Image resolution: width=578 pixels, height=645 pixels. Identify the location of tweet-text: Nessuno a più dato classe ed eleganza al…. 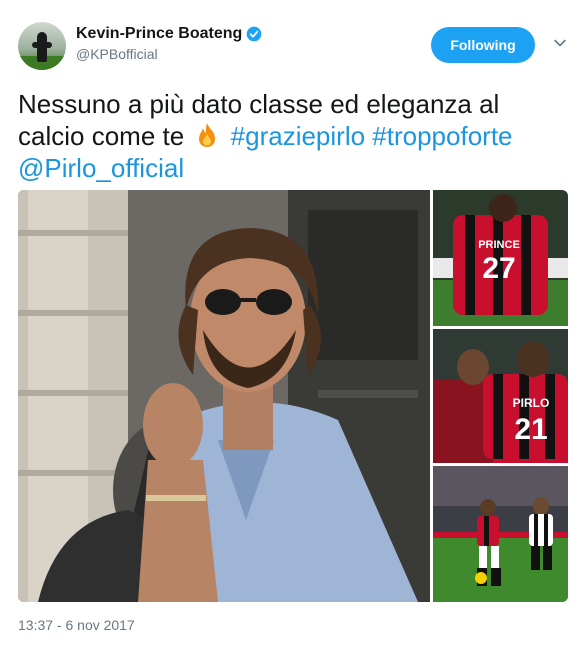
(290, 136).